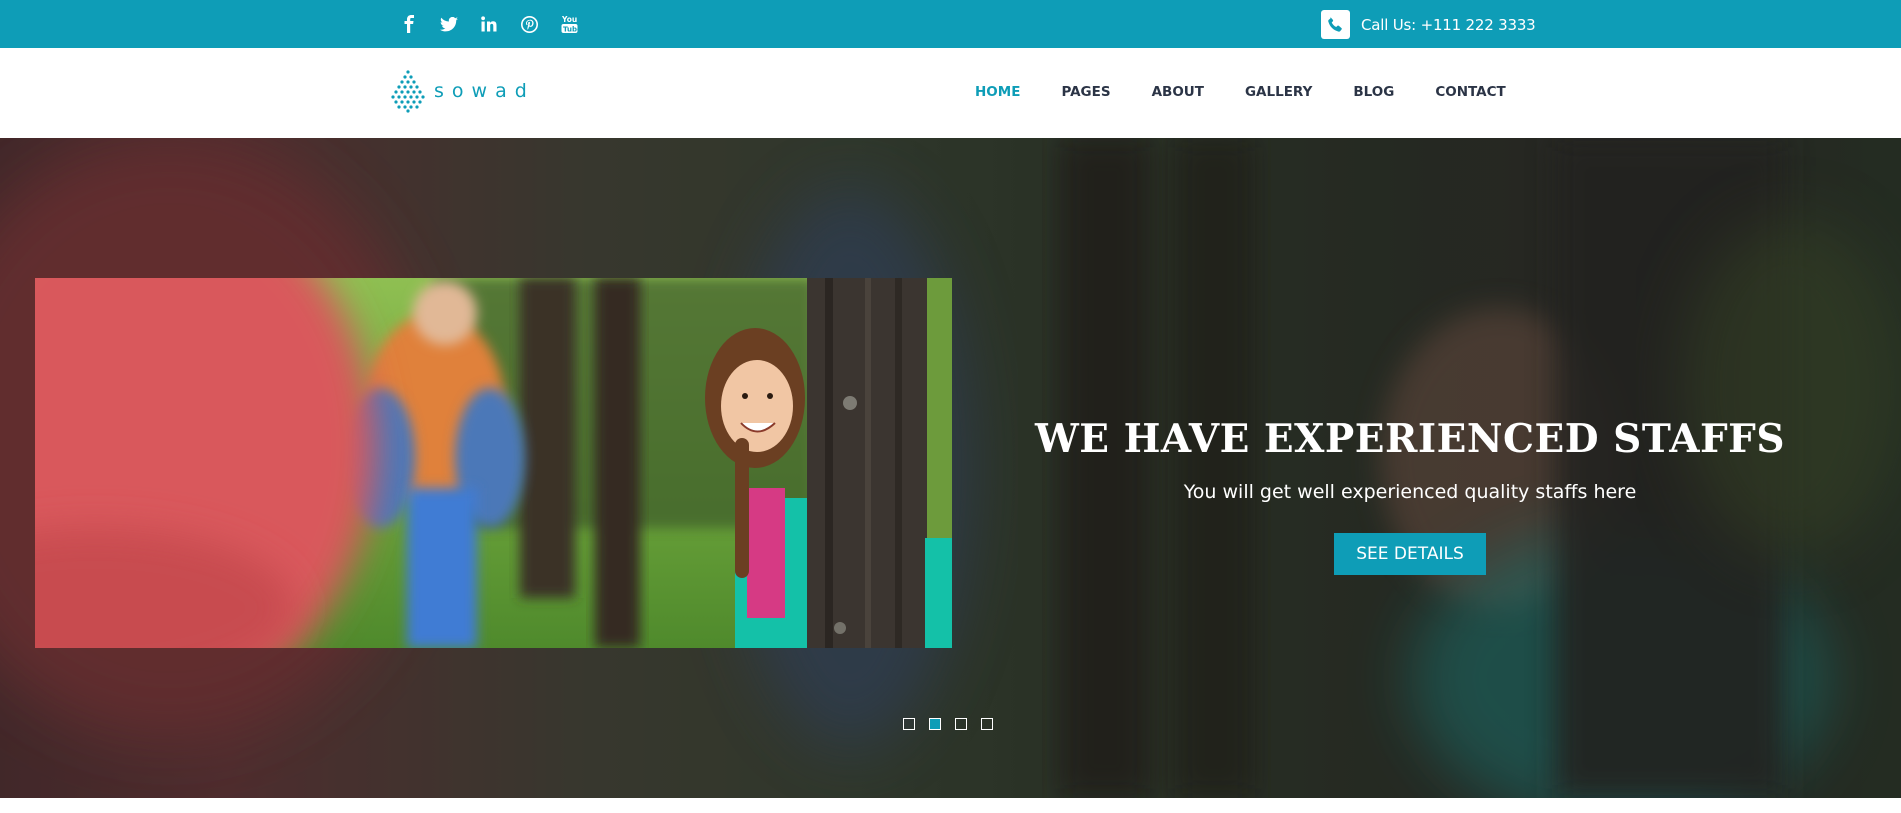  Describe the element at coordinates (948, 724) in the screenshot. I see `slider-pagination` at that location.